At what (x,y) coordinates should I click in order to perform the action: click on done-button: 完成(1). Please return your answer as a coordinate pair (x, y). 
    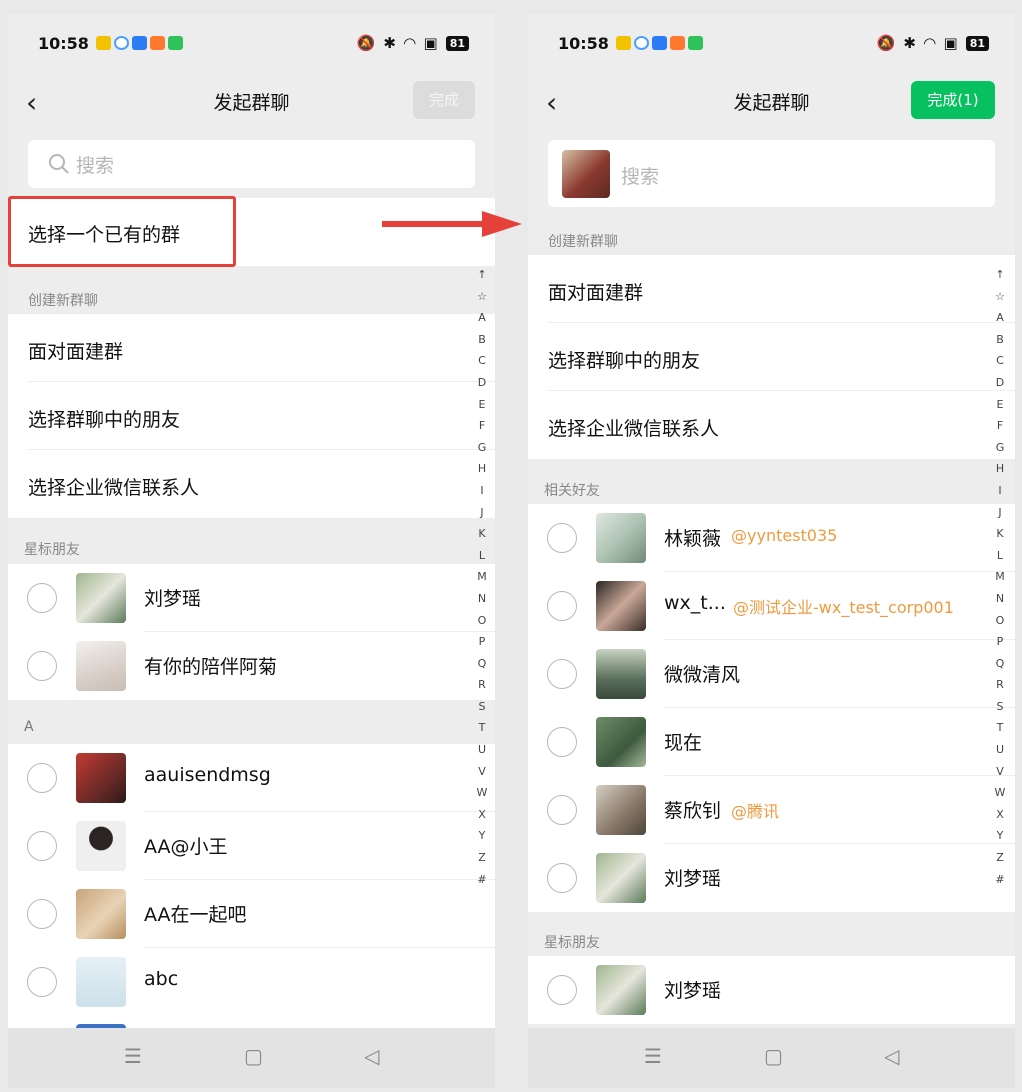
    Looking at the image, I should click on (953, 100).